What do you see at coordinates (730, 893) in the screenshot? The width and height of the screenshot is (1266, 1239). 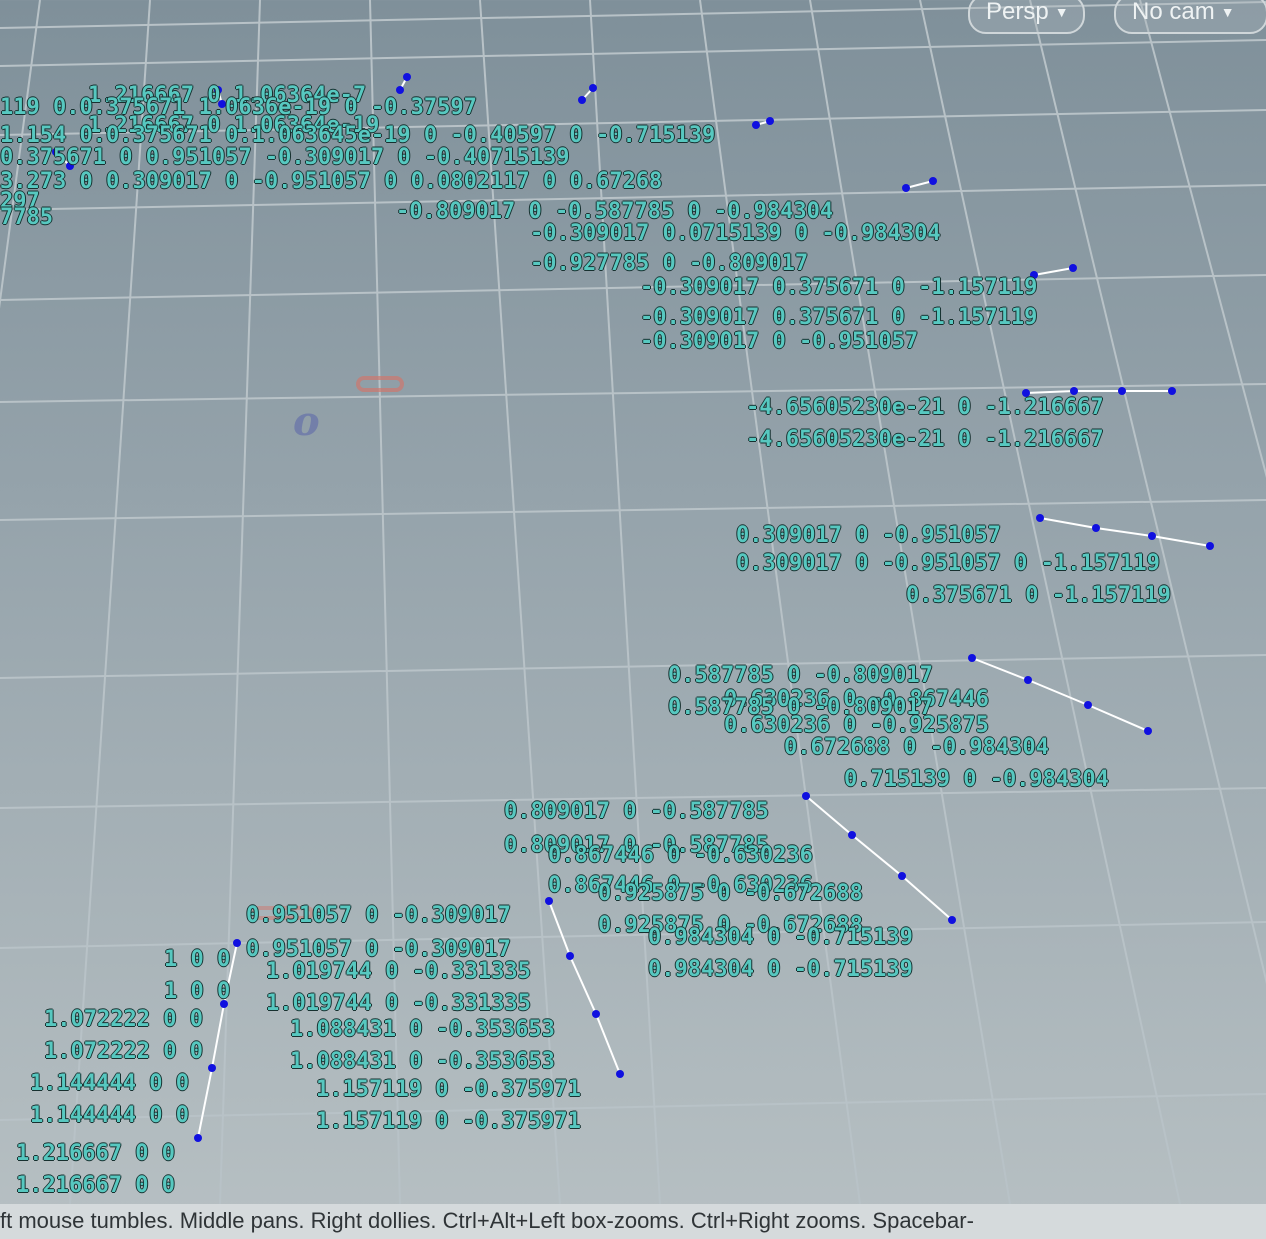 I see `point-coordinate-label: 0.925875 0 -0.672688` at bounding box center [730, 893].